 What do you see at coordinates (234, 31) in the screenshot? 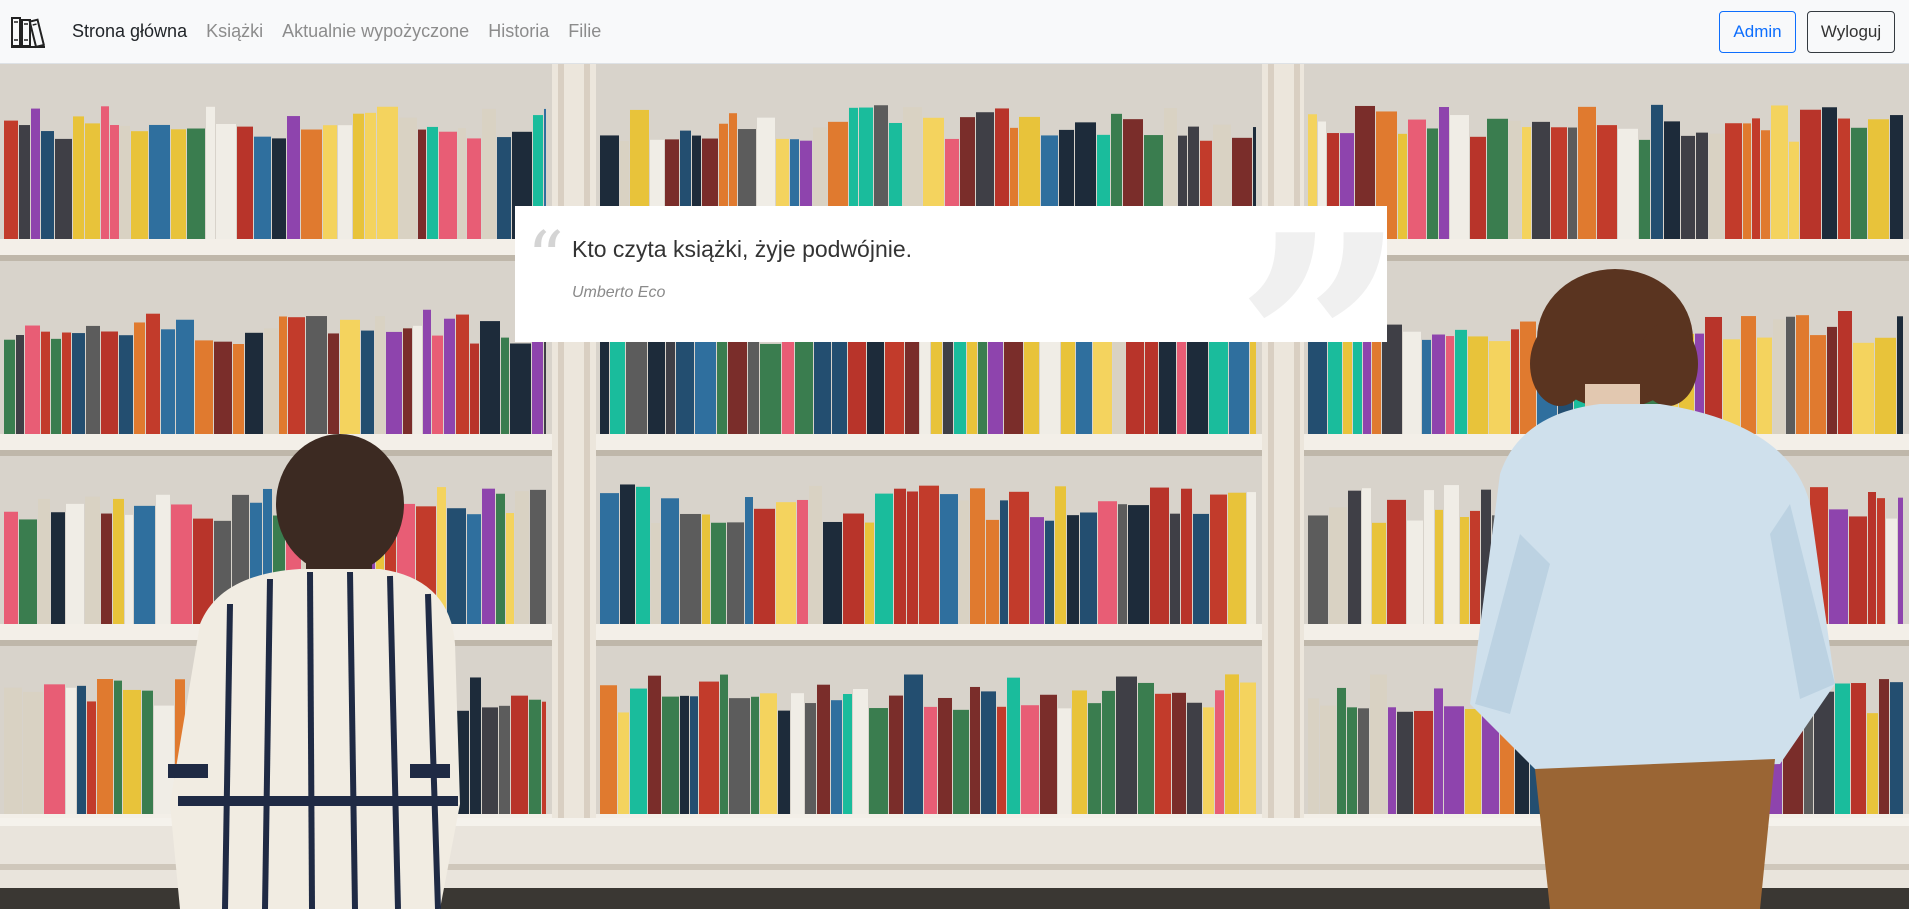
I see `nav-link-books: Książki` at bounding box center [234, 31].